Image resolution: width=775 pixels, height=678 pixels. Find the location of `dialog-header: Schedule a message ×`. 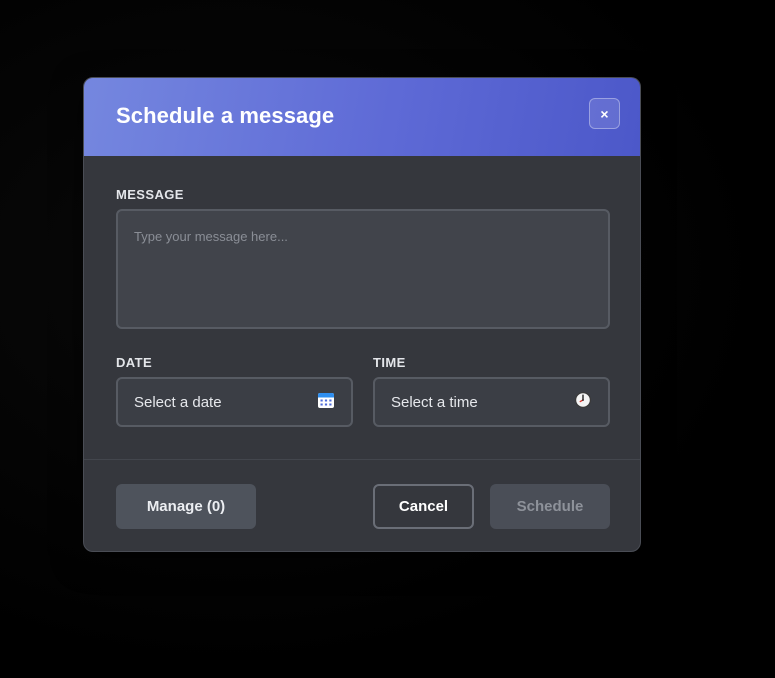

dialog-header: Schedule a message × is located at coordinates (362, 117).